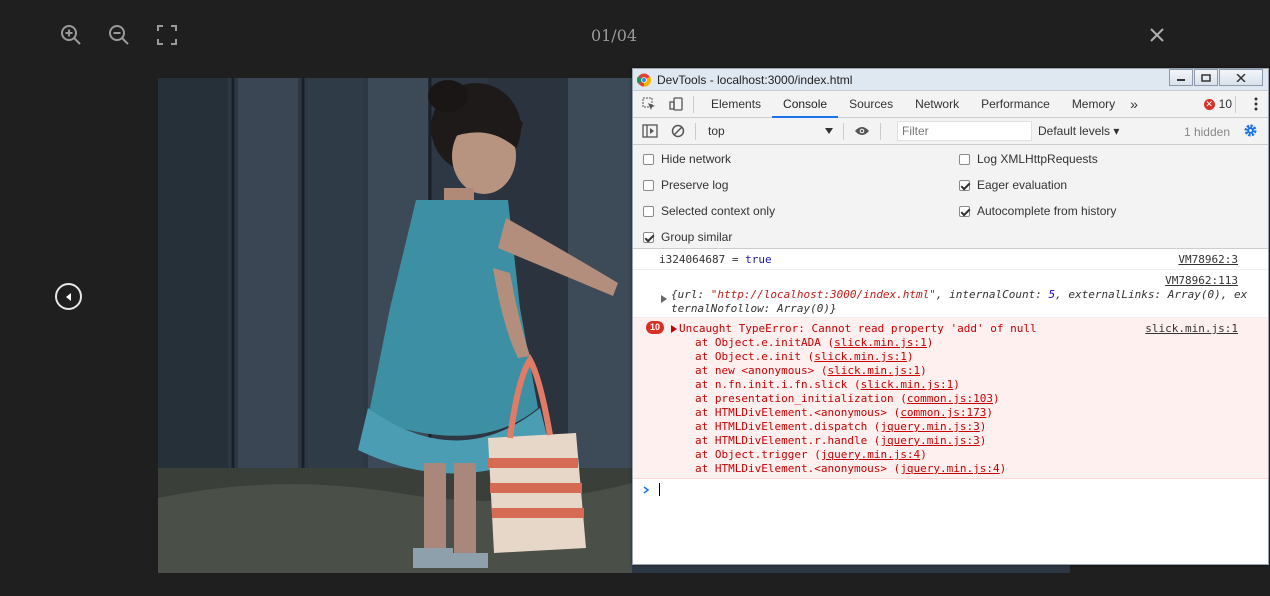  What do you see at coordinates (950, 259) in the screenshot?
I see `console-message: i324064687 = true VM78962:3` at bounding box center [950, 259].